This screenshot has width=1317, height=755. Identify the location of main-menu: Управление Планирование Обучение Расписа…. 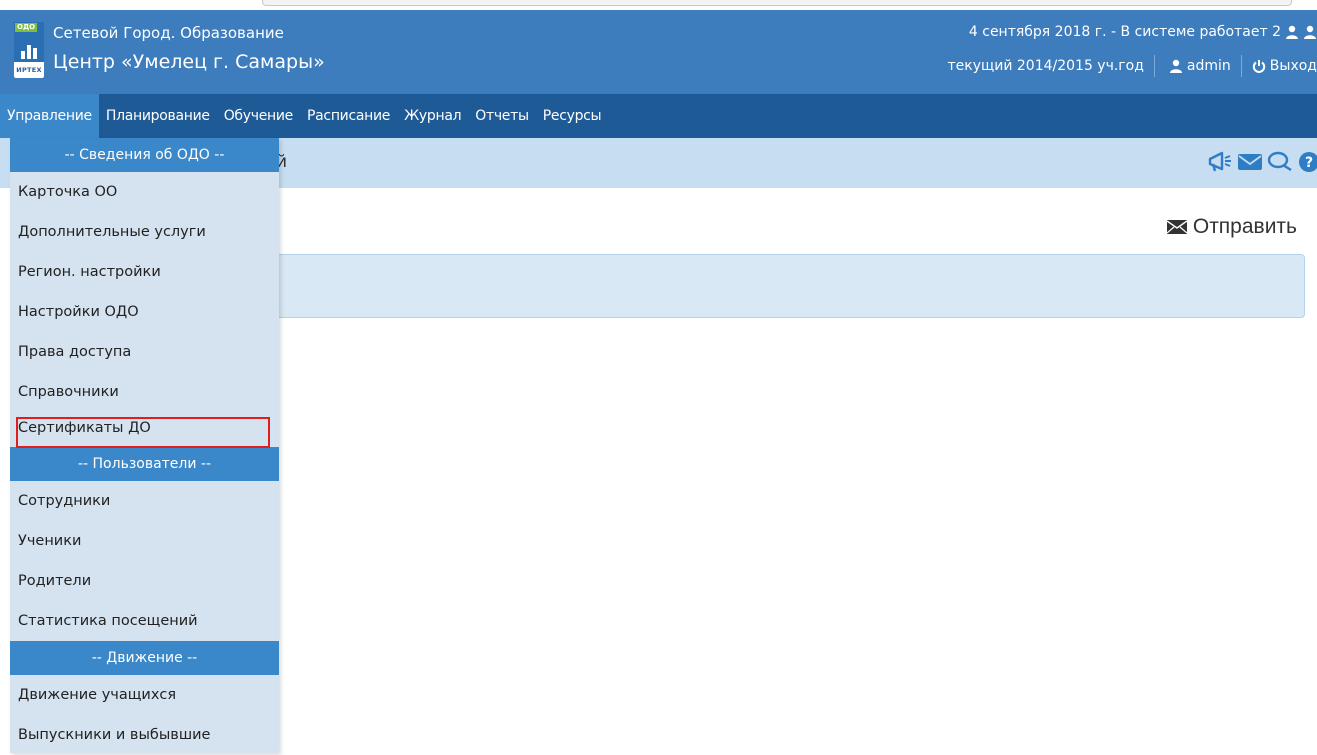
(658, 116).